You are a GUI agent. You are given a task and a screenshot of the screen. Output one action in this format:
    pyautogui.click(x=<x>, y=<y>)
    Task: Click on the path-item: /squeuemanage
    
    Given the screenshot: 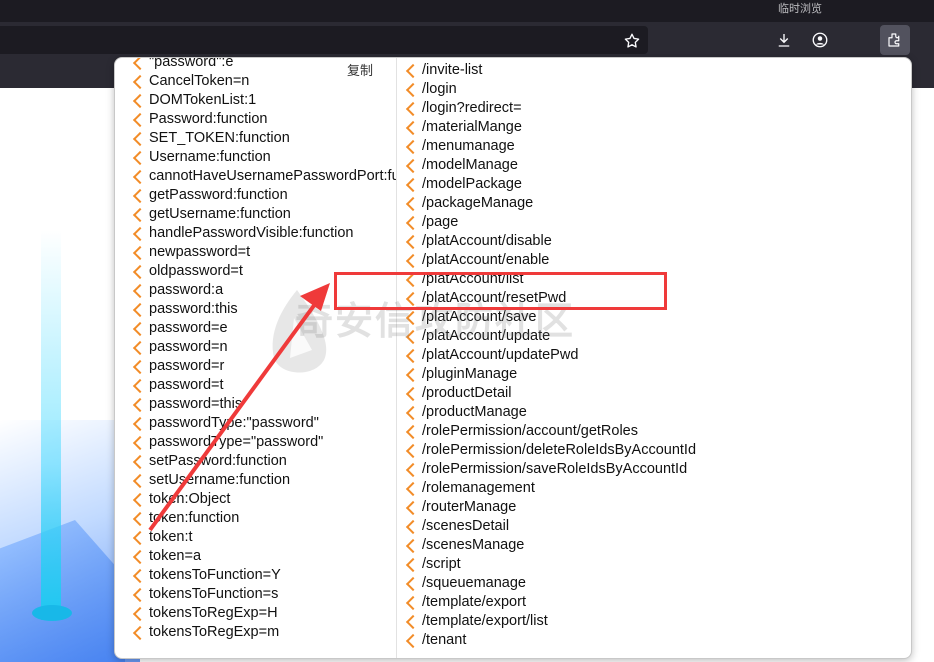 What is the action you would take?
    pyautogui.click(x=550, y=583)
    